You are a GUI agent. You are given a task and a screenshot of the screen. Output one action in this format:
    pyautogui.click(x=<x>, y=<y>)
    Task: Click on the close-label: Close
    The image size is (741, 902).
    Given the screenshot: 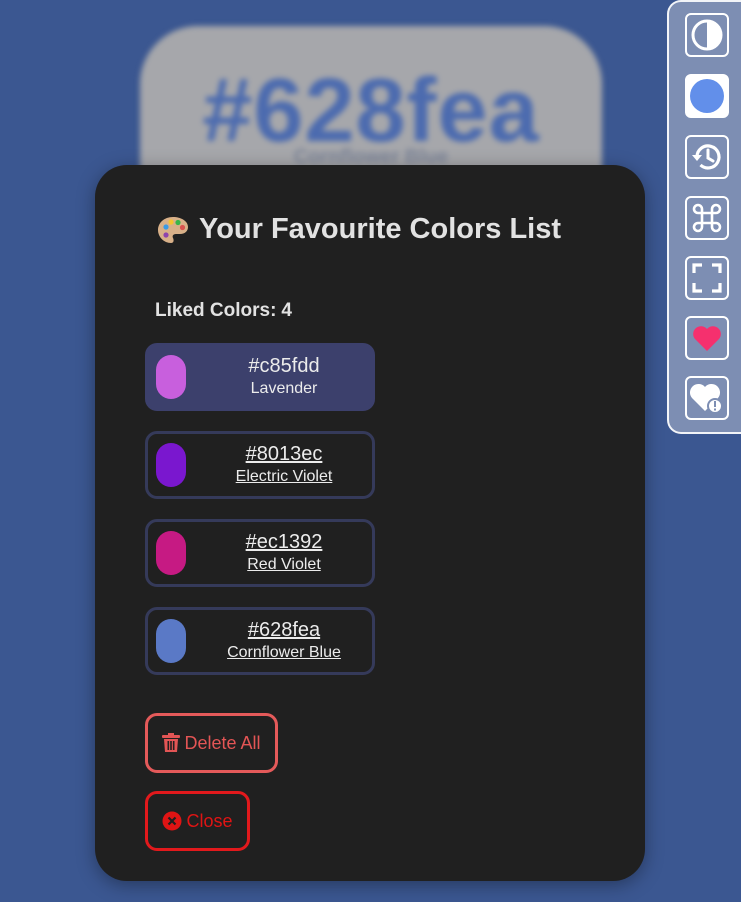 What is the action you would take?
    pyautogui.click(x=209, y=820)
    